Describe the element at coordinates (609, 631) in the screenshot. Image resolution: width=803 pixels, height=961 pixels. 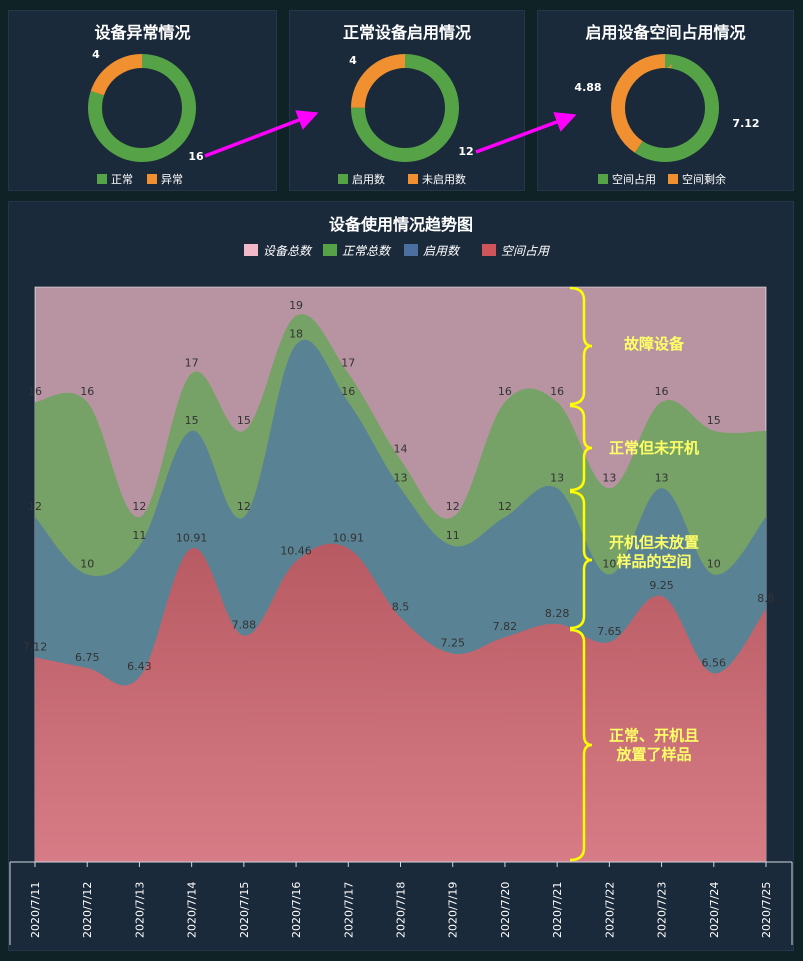
I see `data-label-空间占用: 7.65` at that location.